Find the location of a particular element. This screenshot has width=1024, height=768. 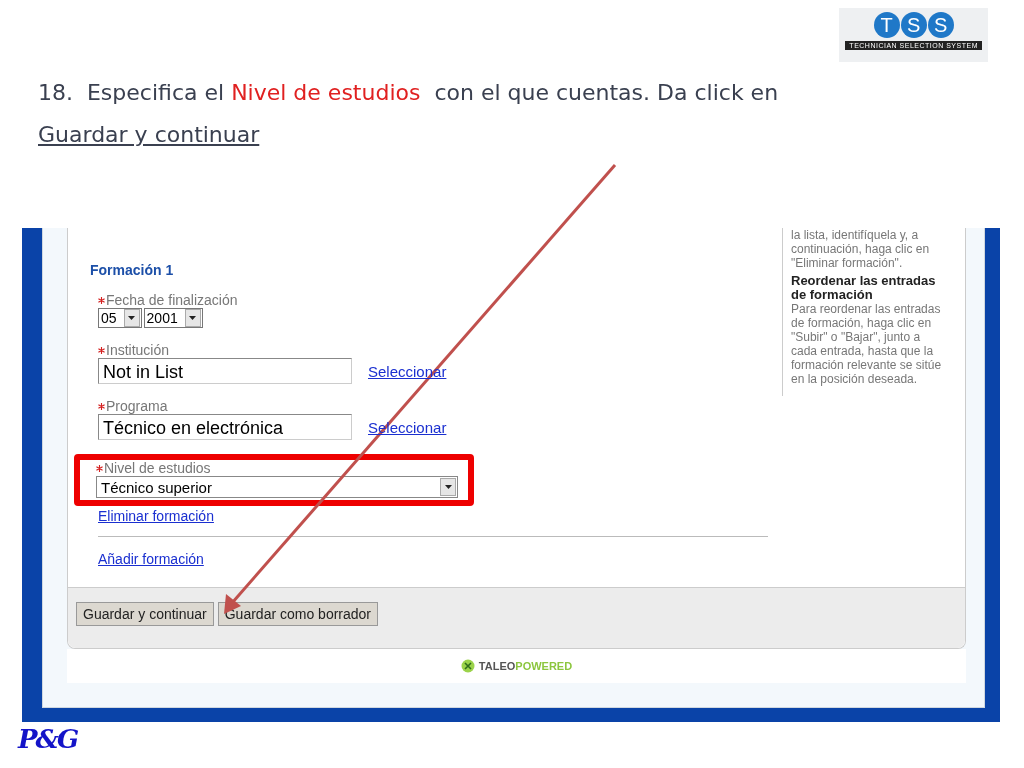

year-dropdown: 2001 is located at coordinates (173, 318).